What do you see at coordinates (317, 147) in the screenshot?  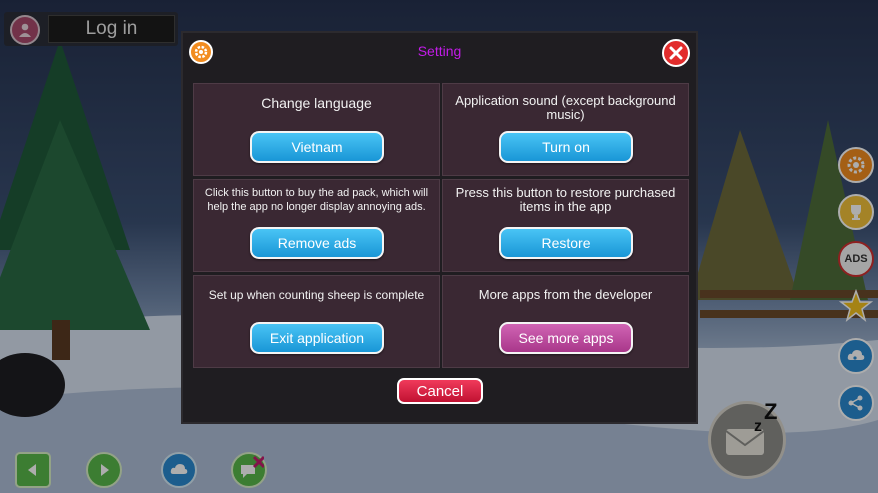 I see `language-button: Vietnam` at bounding box center [317, 147].